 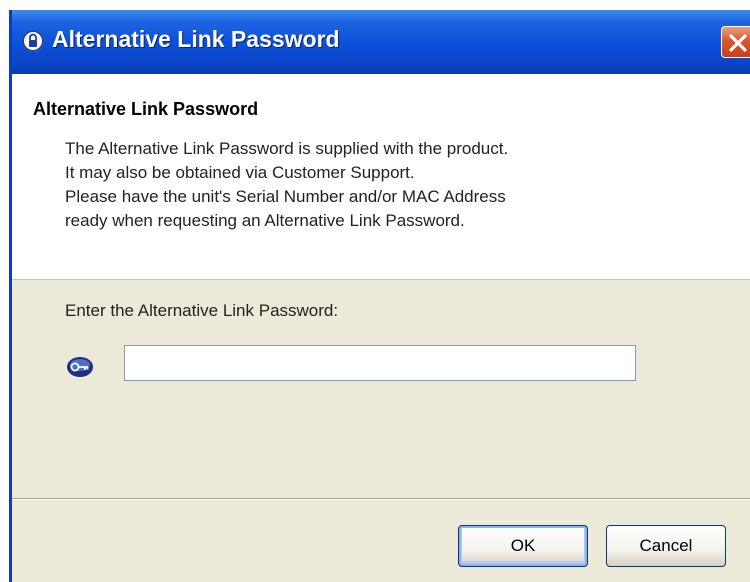 What do you see at coordinates (666, 546) in the screenshot?
I see `cancel-button: Cancel` at bounding box center [666, 546].